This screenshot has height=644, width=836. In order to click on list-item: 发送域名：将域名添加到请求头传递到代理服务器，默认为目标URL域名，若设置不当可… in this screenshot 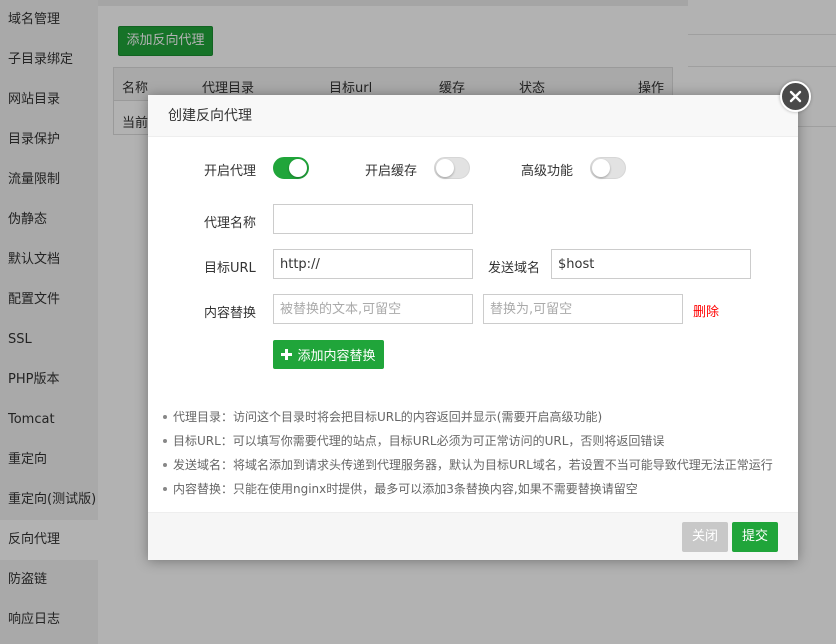, I will do `click(475, 465)`.